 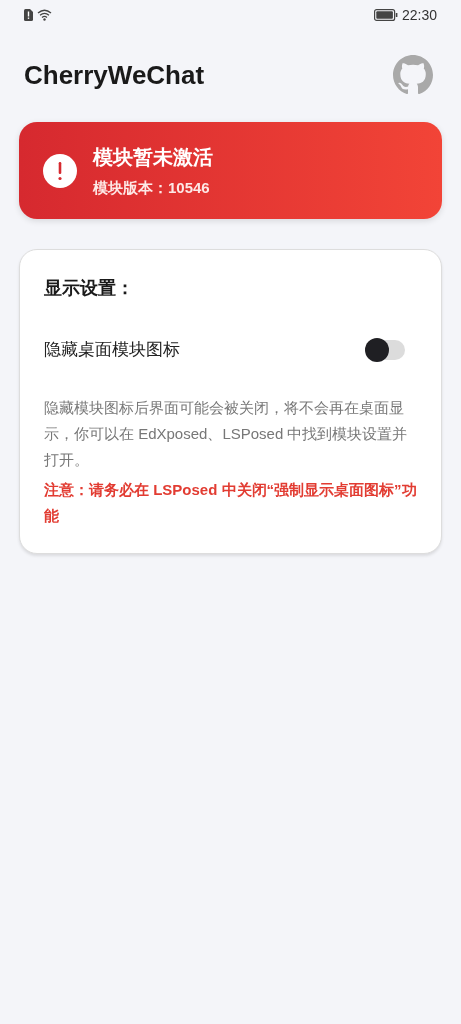 What do you see at coordinates (112, 350) in the screenshot?
I see `setting-label: 隐藏桌面模块图标` at bounding box center [112, 350].